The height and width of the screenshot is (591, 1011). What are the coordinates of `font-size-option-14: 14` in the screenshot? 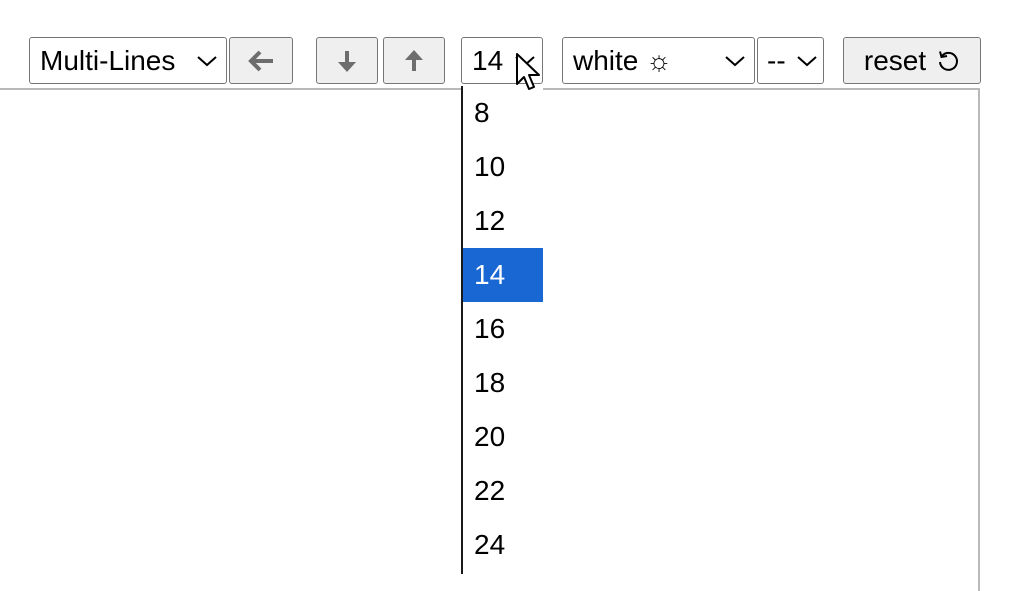 It's located at (503, 275).